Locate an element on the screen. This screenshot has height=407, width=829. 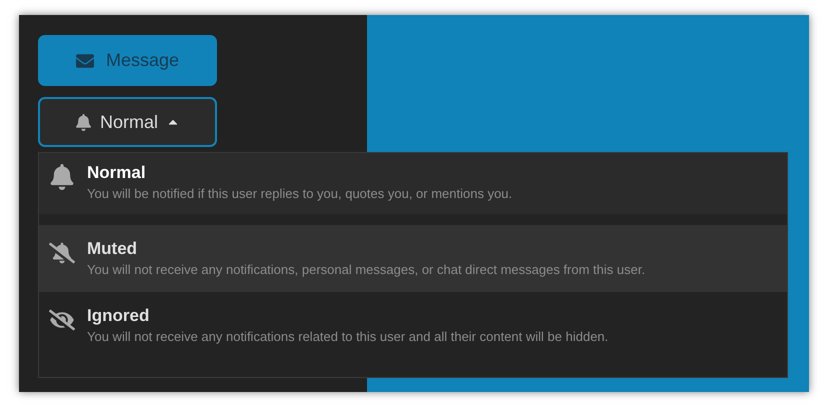
muted-bell-icon is located at coordinates (62, 253).